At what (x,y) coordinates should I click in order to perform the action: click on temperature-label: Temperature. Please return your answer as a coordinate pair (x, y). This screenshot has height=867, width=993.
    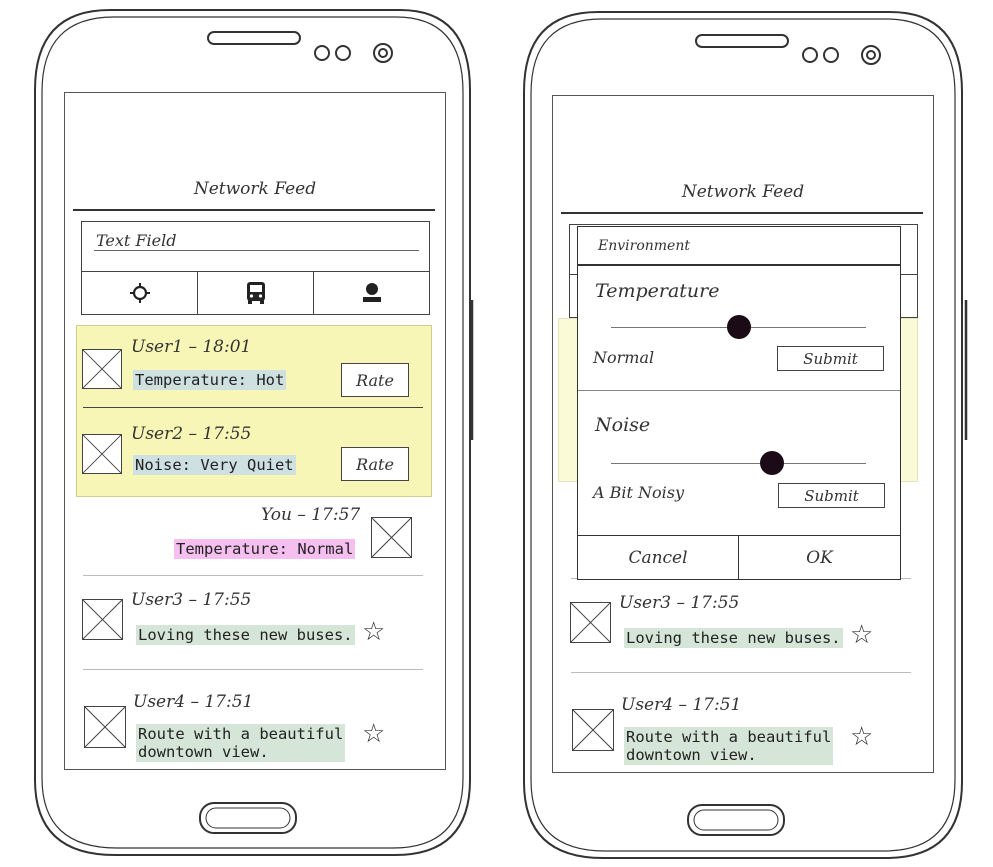
    Looking at the image, I should click on (657, 291).